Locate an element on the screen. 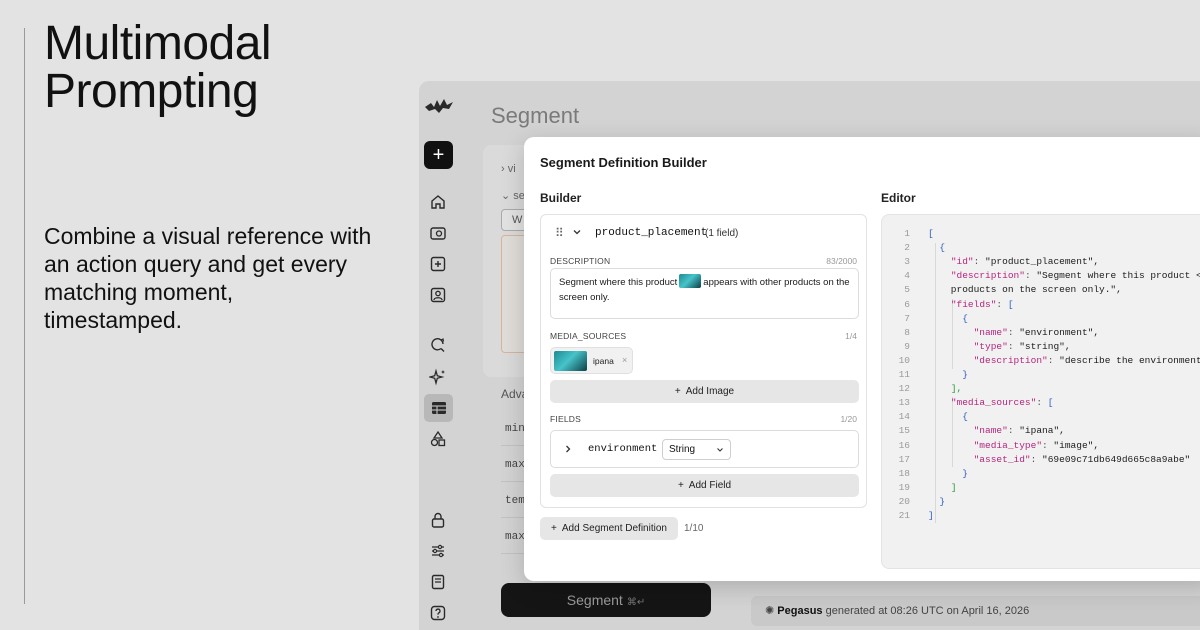 The width and height of the screenshot is (1200, 630). code-line: 21] is located at coordinates (916, 515).